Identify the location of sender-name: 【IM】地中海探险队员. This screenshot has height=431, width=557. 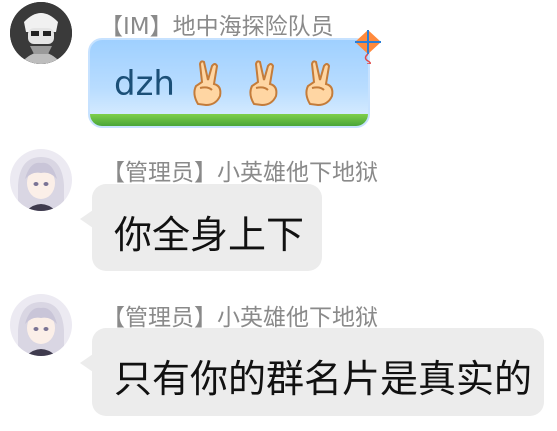
(217, 27).